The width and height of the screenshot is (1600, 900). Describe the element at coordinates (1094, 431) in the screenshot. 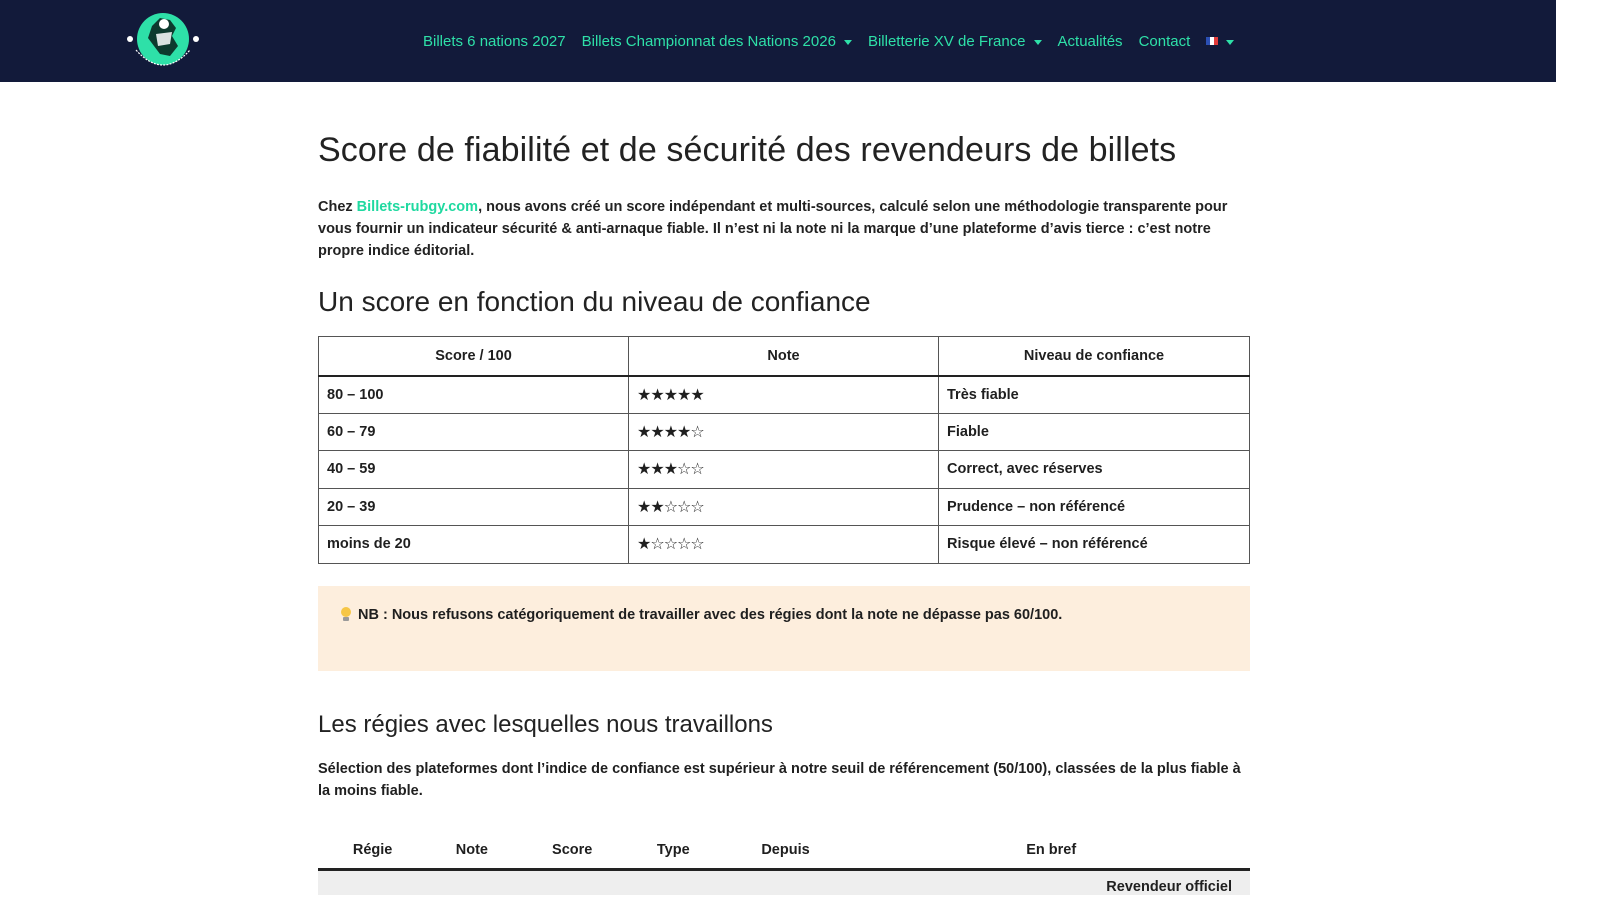

I see `confidence-level: Fiable` at that location.